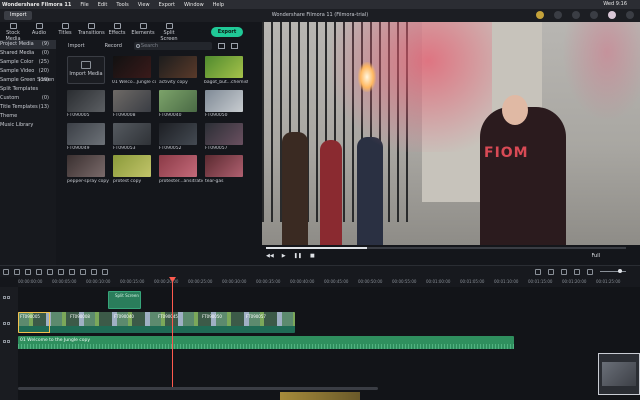 The image size is (640, 400). Describe the element at coordinates (172, 46) in the screenshot. I see `search-input: Search` at that location.